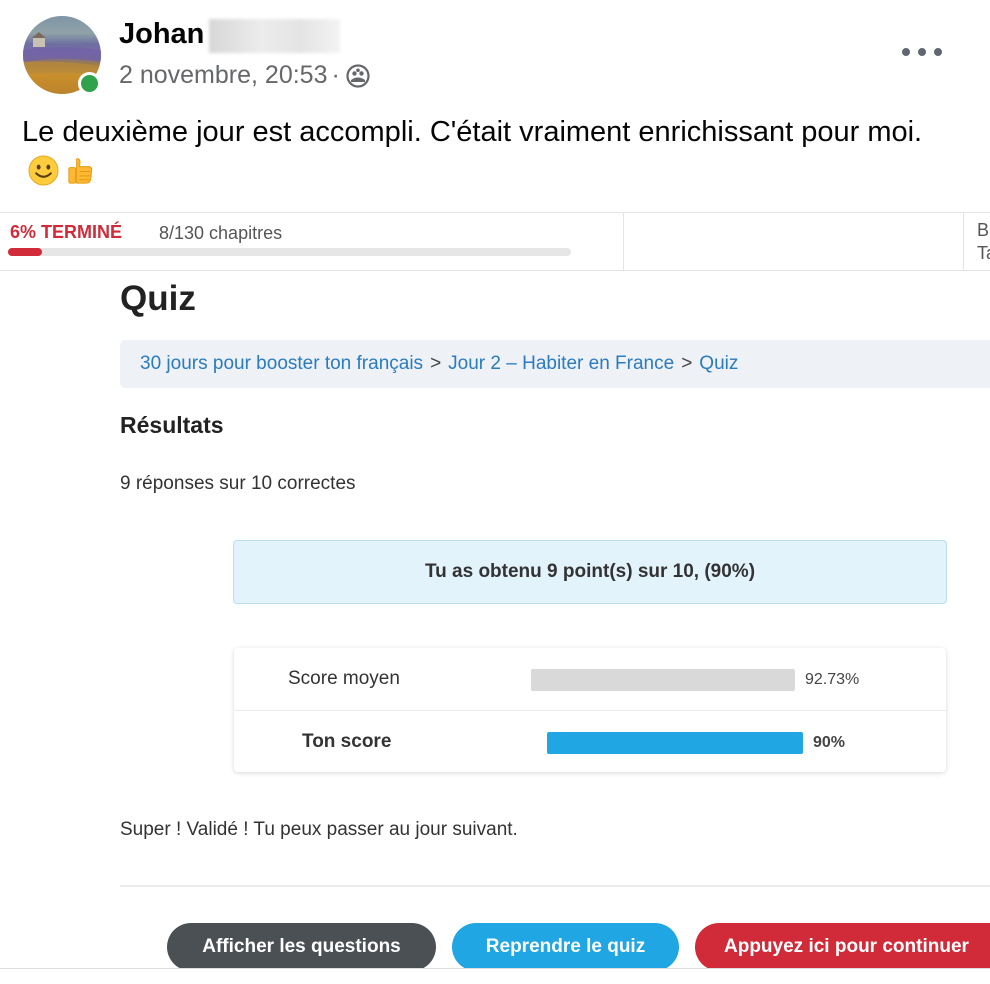 The width and height of the screenshot is (990, 984). I want to click on post-meta: 2 novembre, 20:53 ·, so click(244, 75).